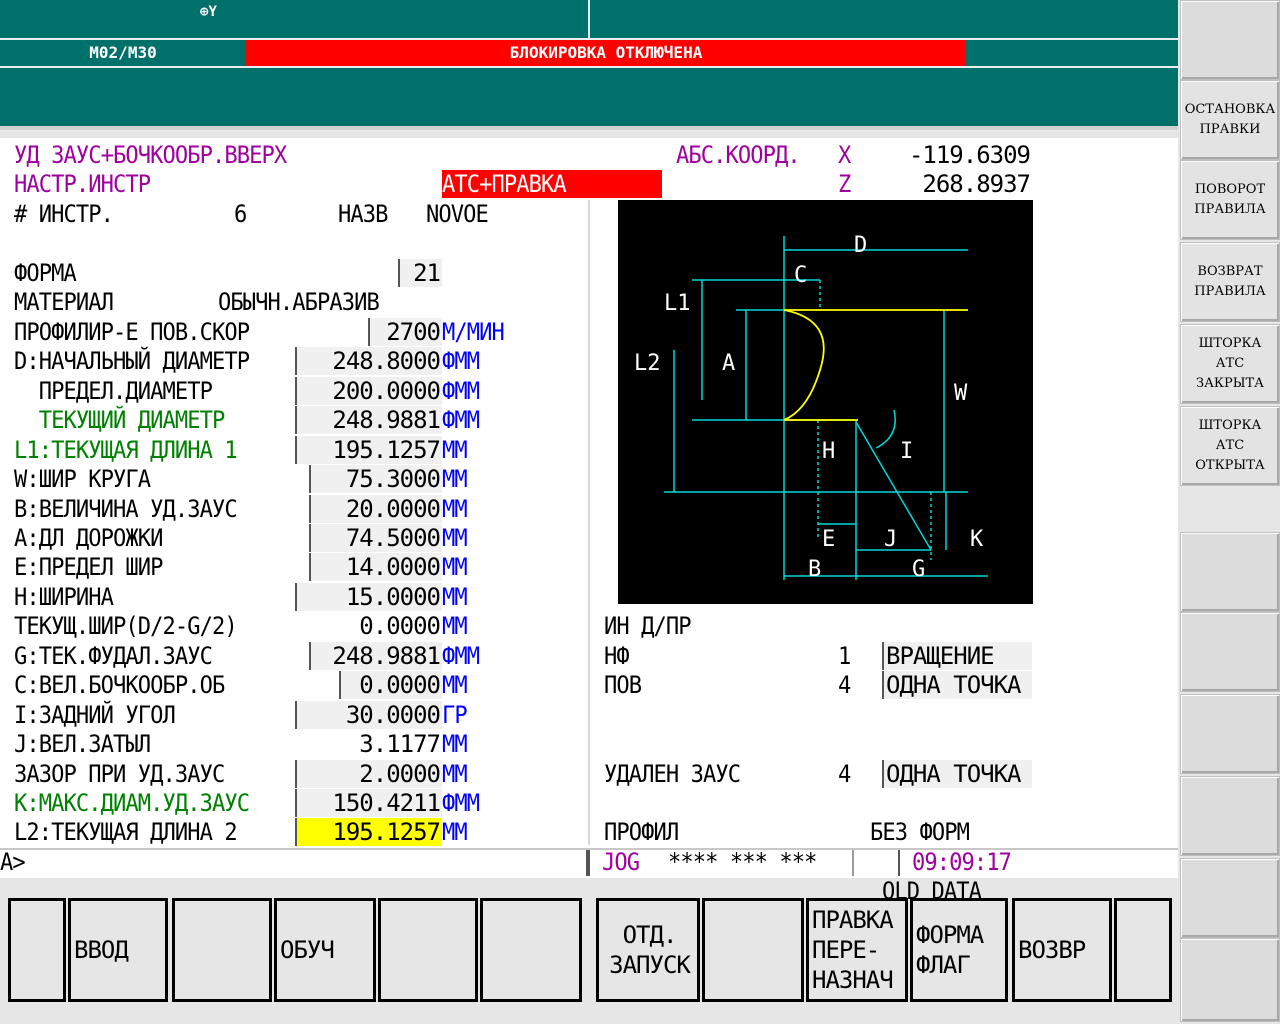  I want to click on material-value: ОБЫЧН.АБРАЗИВ, so click(299, 302).